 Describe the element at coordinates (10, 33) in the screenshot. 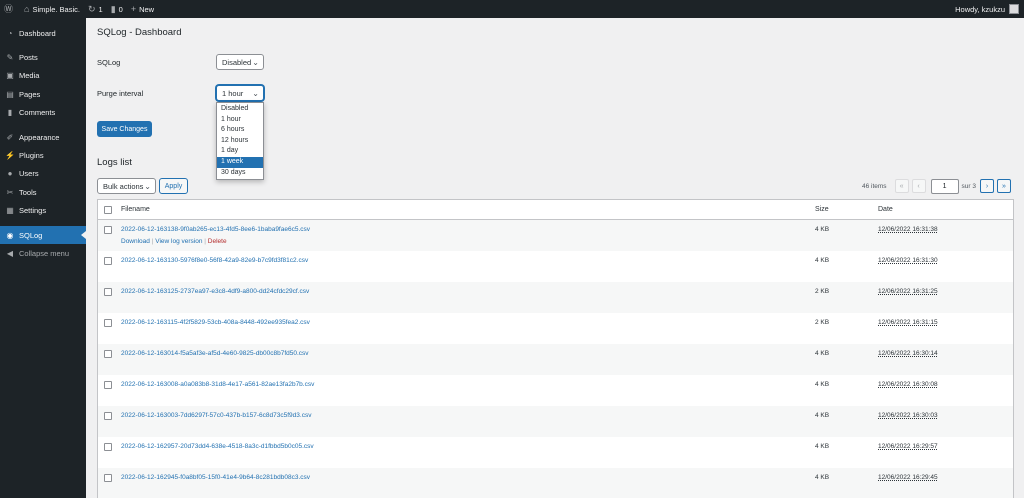

I see `dashboard-icon: ◔` at that location.